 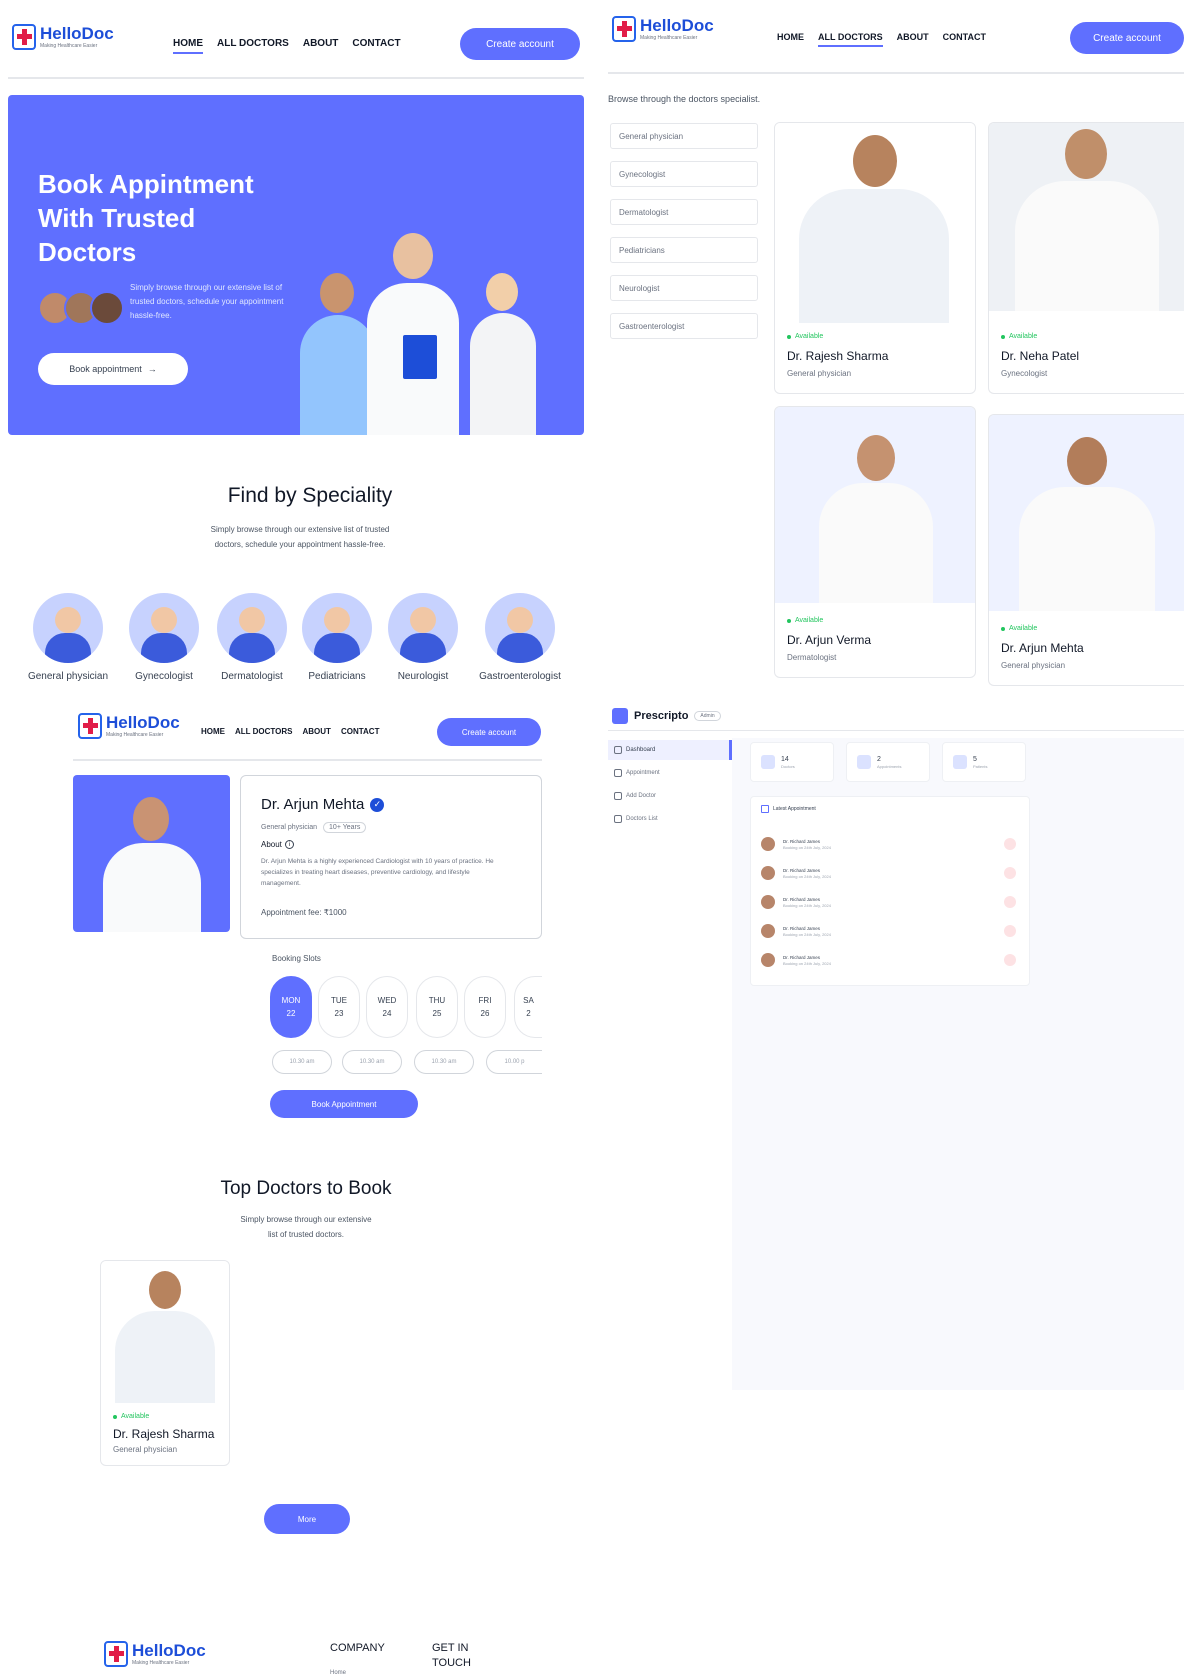 What do you see at coordinates (888, 762) in the screenshot?
I see `stat-card-appointments: 2 Appointments` at bounding box center [888, 762].